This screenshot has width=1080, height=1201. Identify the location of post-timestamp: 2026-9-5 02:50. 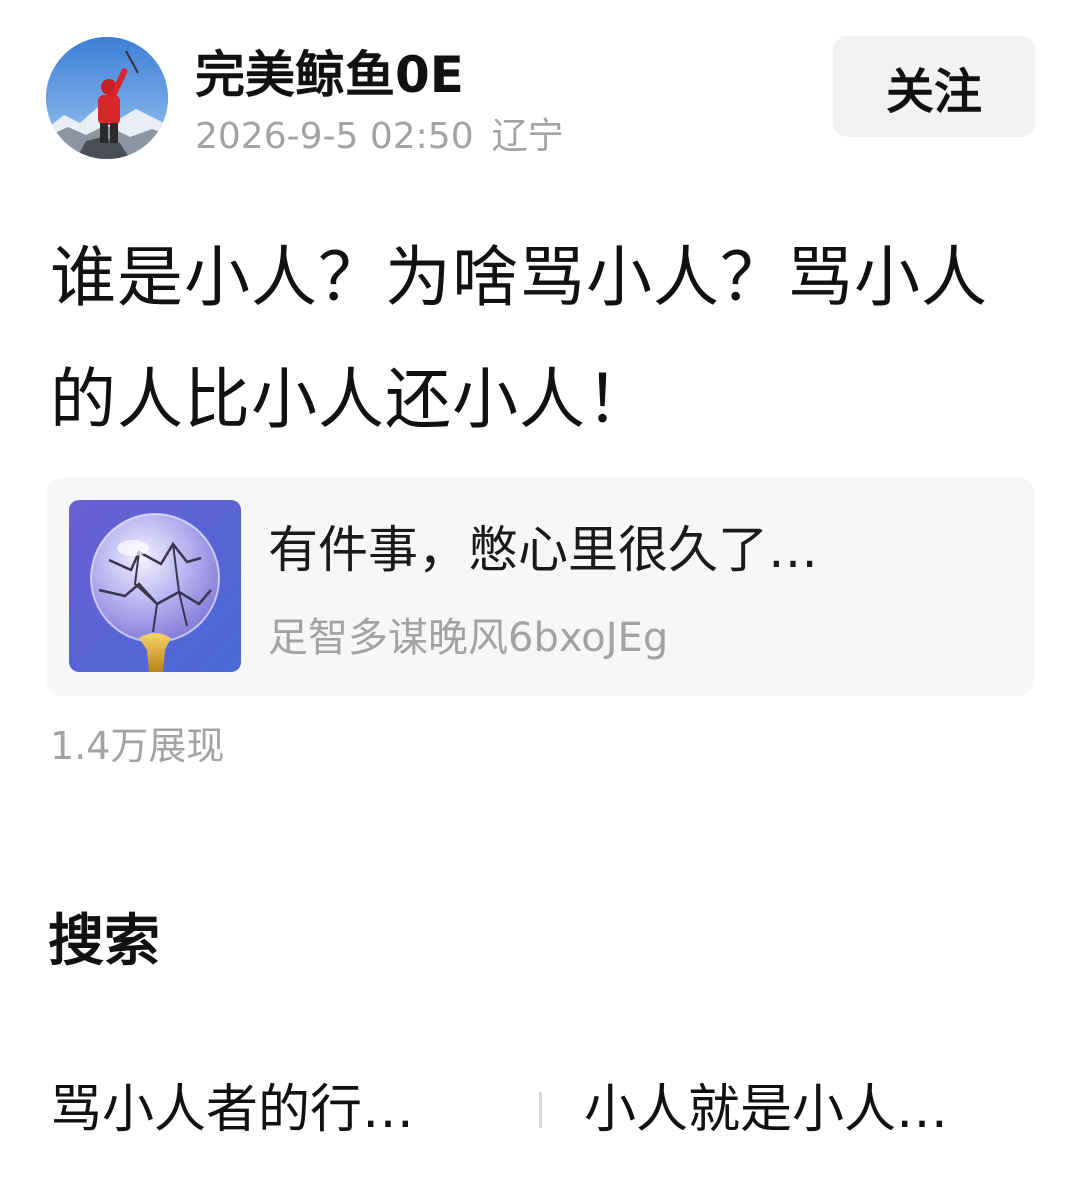
(334, 136).